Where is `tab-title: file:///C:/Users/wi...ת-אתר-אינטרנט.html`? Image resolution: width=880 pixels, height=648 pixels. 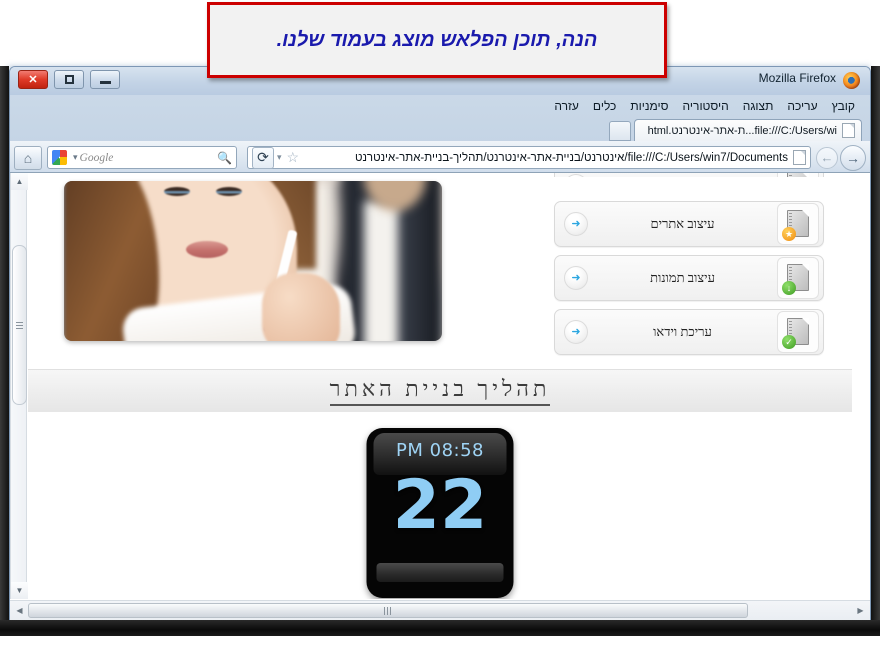
tab-title: file:///C:/Users/wi...ת-אתר-אינטרנט.html is located at coordinates (742, 130).